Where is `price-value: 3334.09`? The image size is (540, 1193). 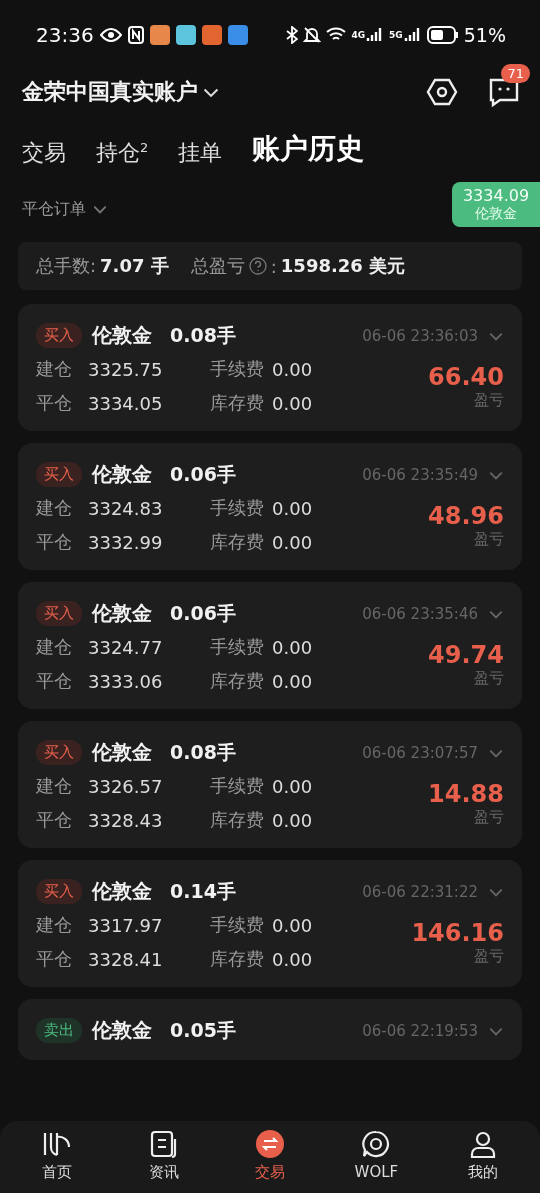
price-value: 3334.09 is located at coordinates (496, 195).